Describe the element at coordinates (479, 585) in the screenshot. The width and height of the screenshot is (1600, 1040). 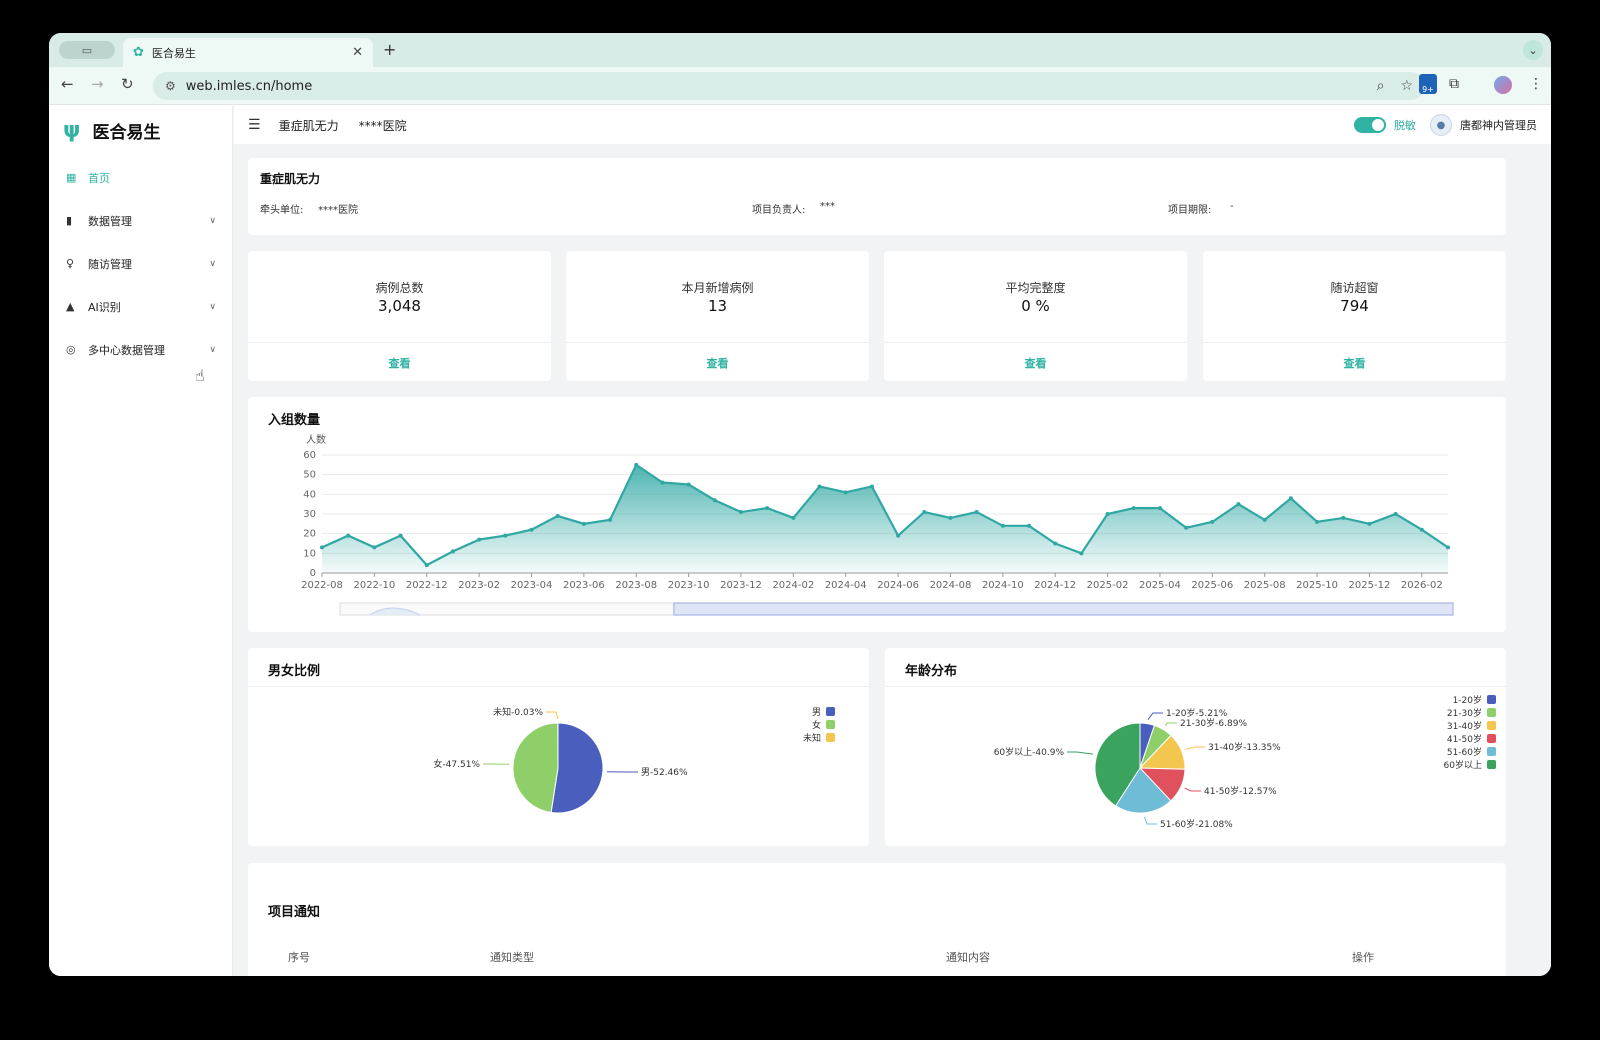
I see `x-tick-label: 2023-02` at that location.